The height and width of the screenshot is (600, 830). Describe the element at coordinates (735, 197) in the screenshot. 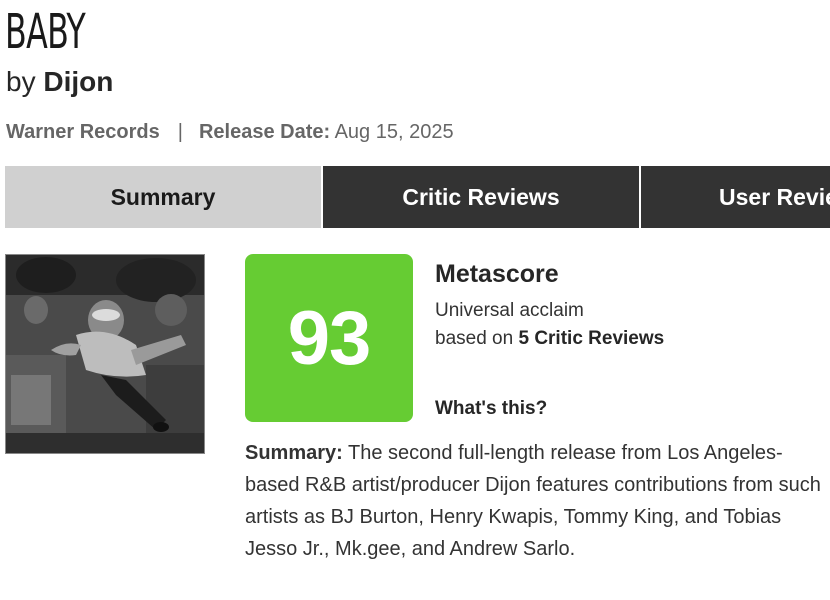

I see `tab-user-reviews: User Reviews` at that location.